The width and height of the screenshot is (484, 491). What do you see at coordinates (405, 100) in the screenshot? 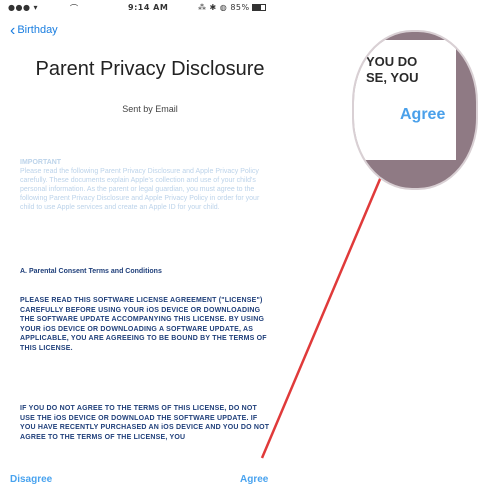
I see `zoom-content: YOU DO SE, YOU Agree` at bounding box center [405, 100].